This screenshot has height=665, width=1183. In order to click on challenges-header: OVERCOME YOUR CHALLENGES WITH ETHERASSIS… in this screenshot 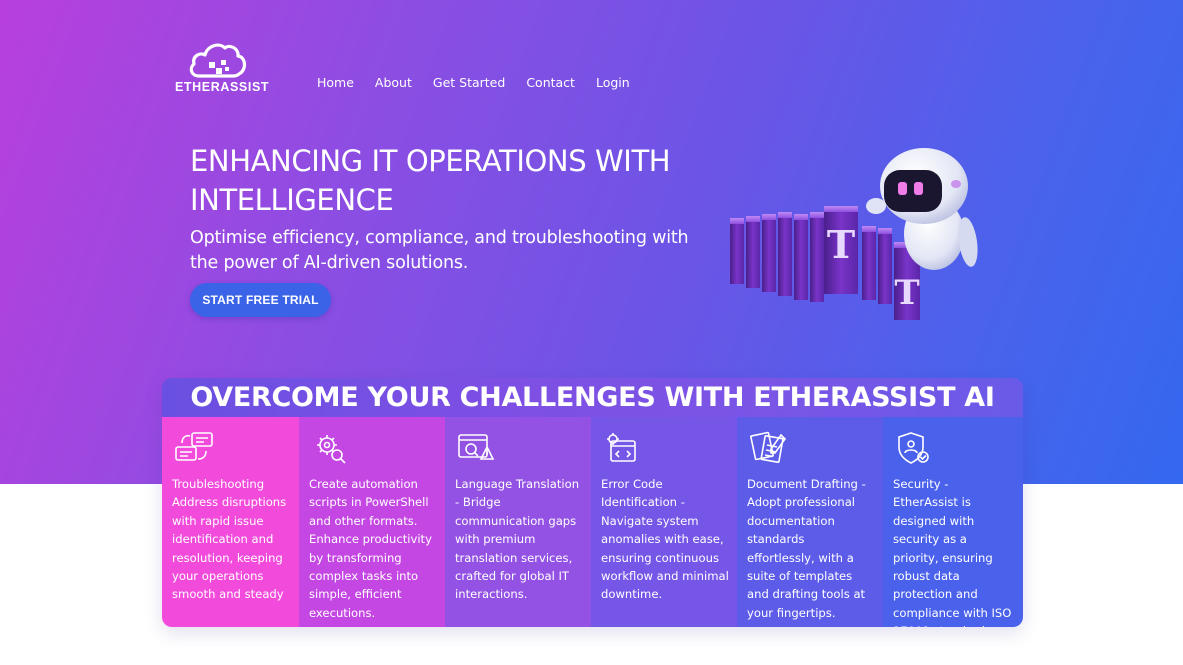, I will do `click(592, 397)`.